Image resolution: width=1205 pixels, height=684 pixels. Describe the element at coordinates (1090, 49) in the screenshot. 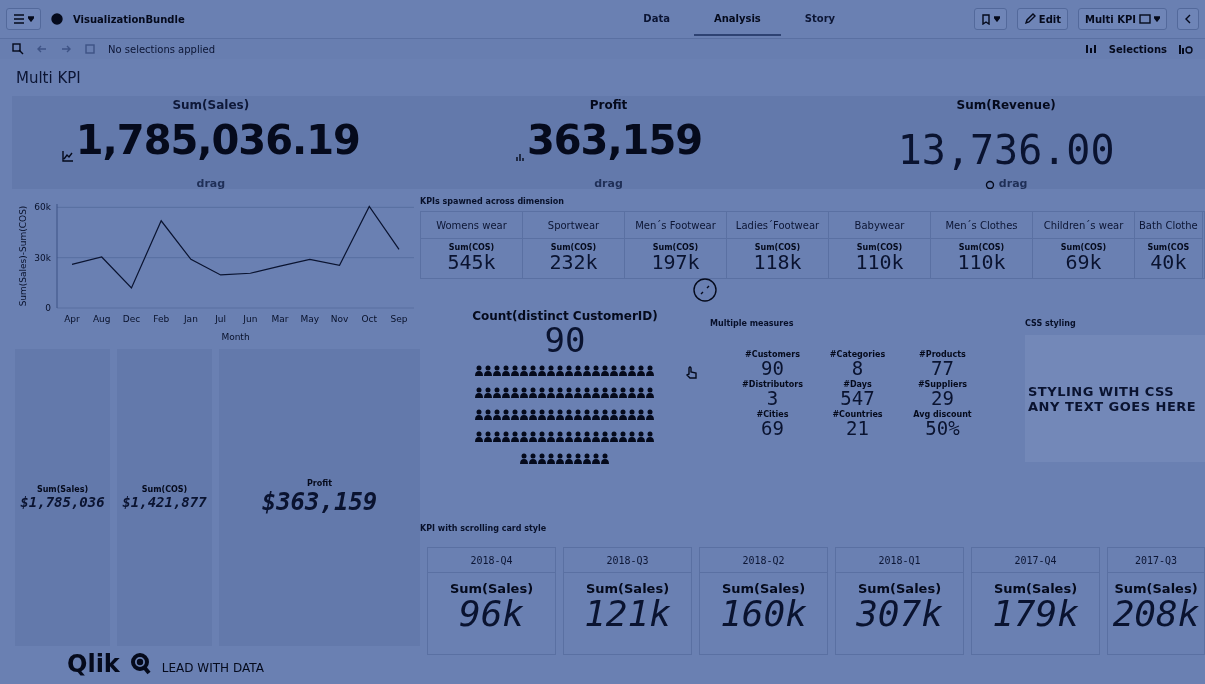

I see `selections-icon` at that location.